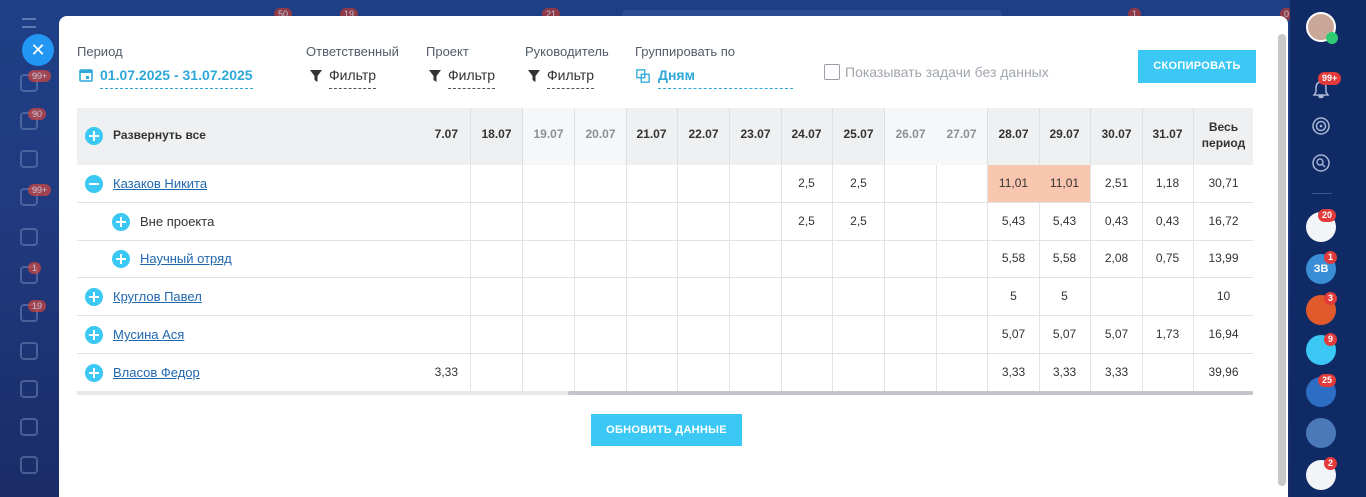 The image size is (1366, 497). I want to click on search-chat-icon, so click(1321, 163).